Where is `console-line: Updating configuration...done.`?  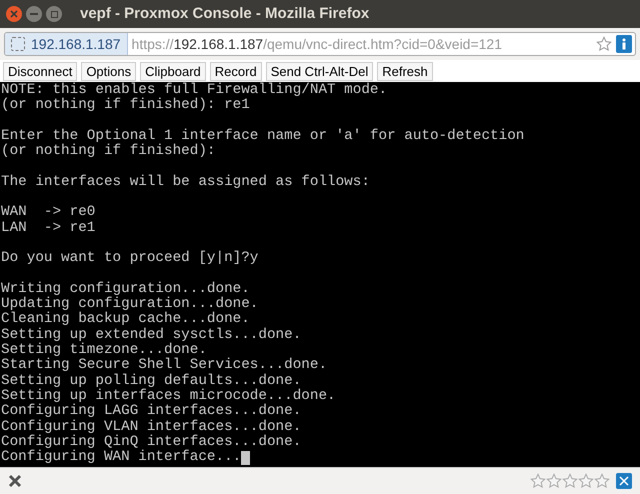 console-line: Updating configuration...done. is located at coordinates (129, 304).